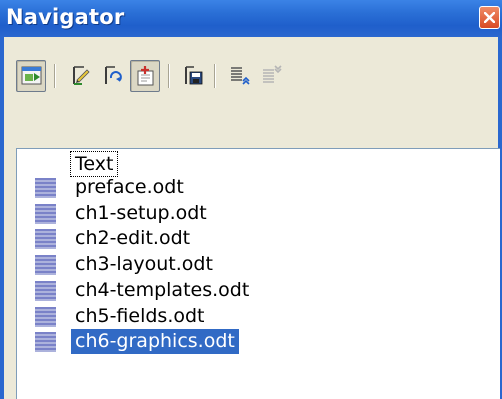 The height and width of the screenshot is (399, 502). What do you see at coordinates (258, 316) in the screenshot?
I see `list-item: ch5-fields.odt` at bounding box center [258, 316].